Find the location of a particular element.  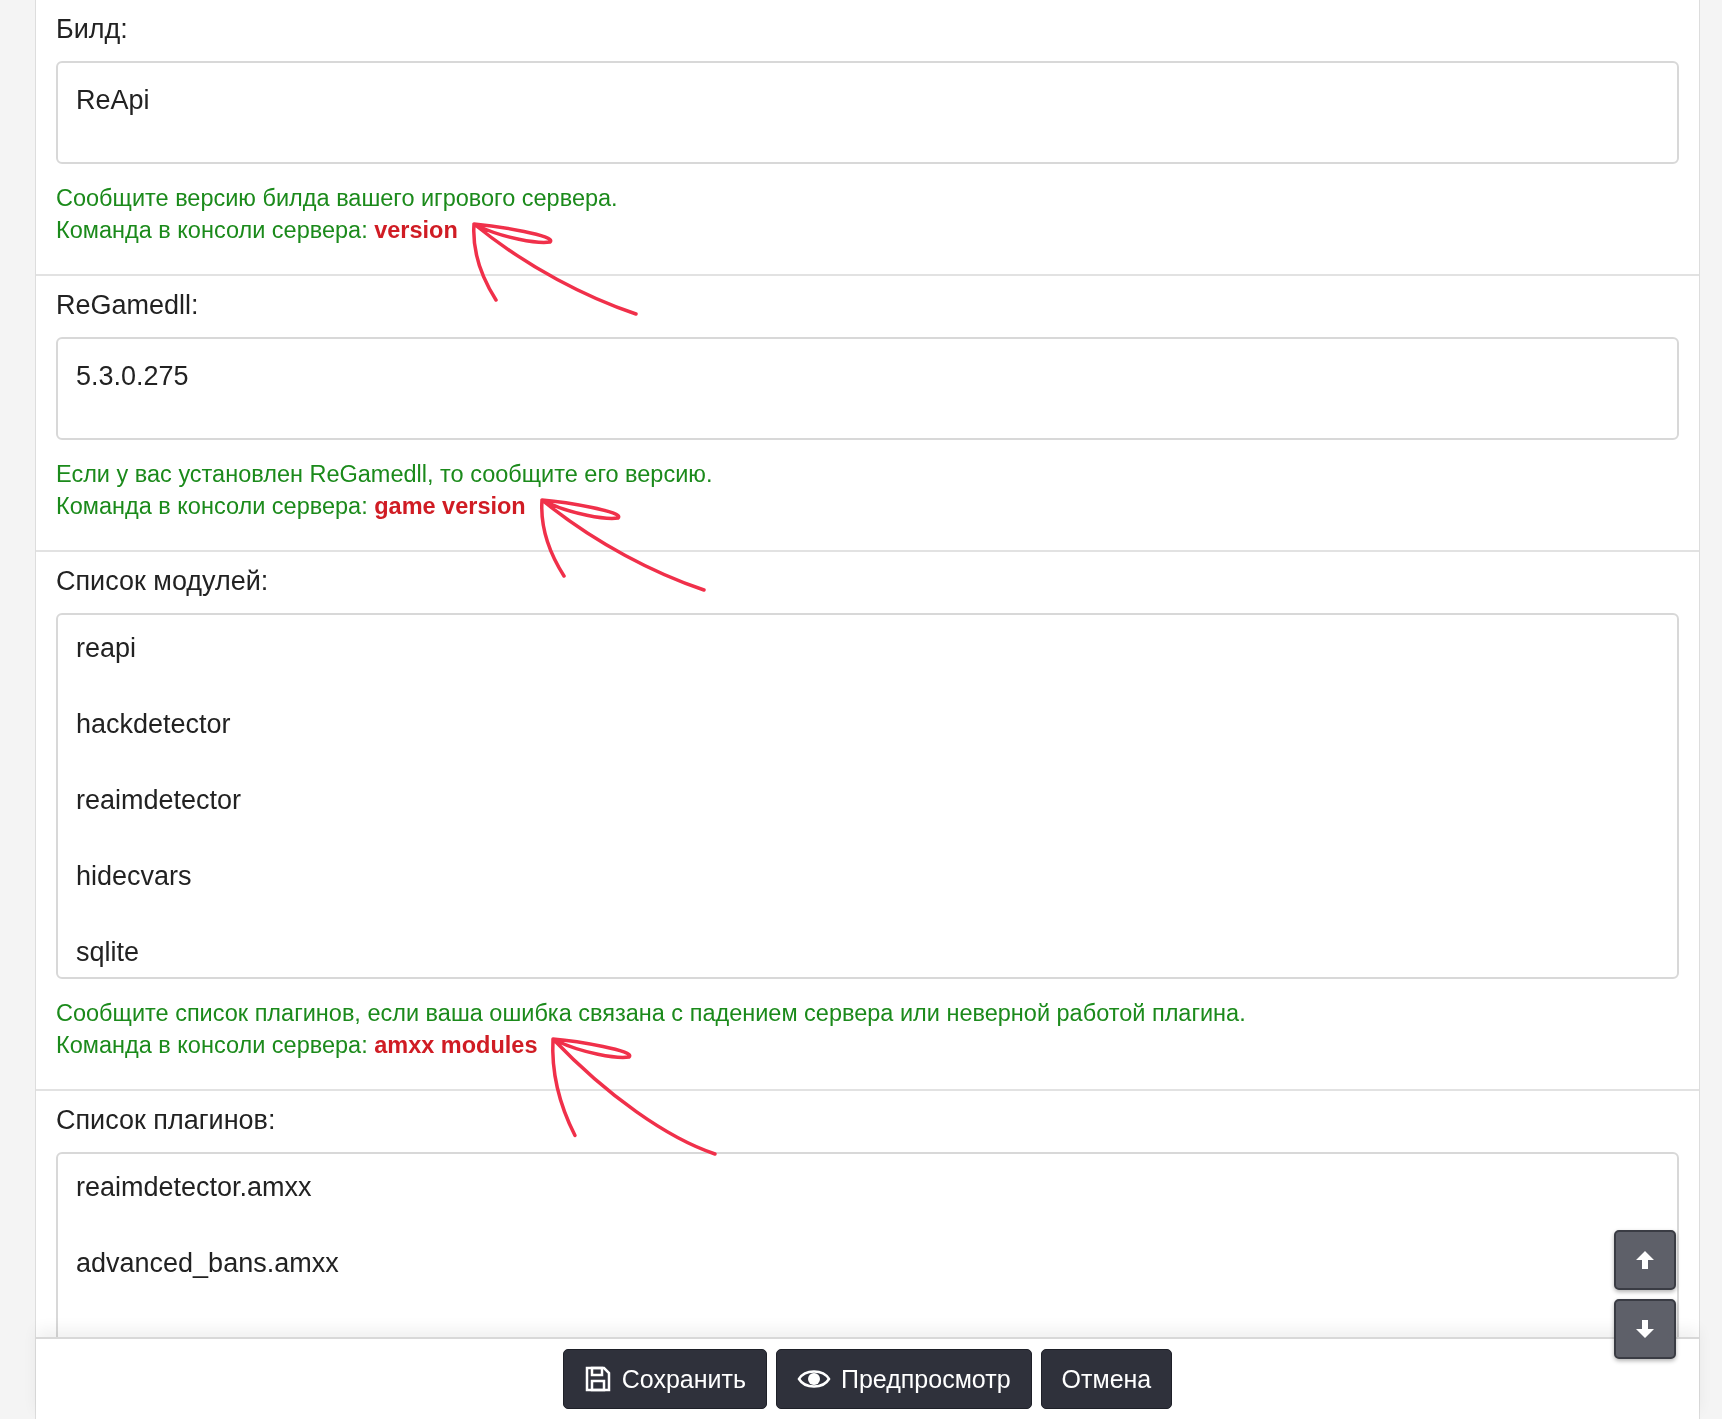

command-hint-text: Команда в консоли сервера: game version is located at coordinates (291, 506).